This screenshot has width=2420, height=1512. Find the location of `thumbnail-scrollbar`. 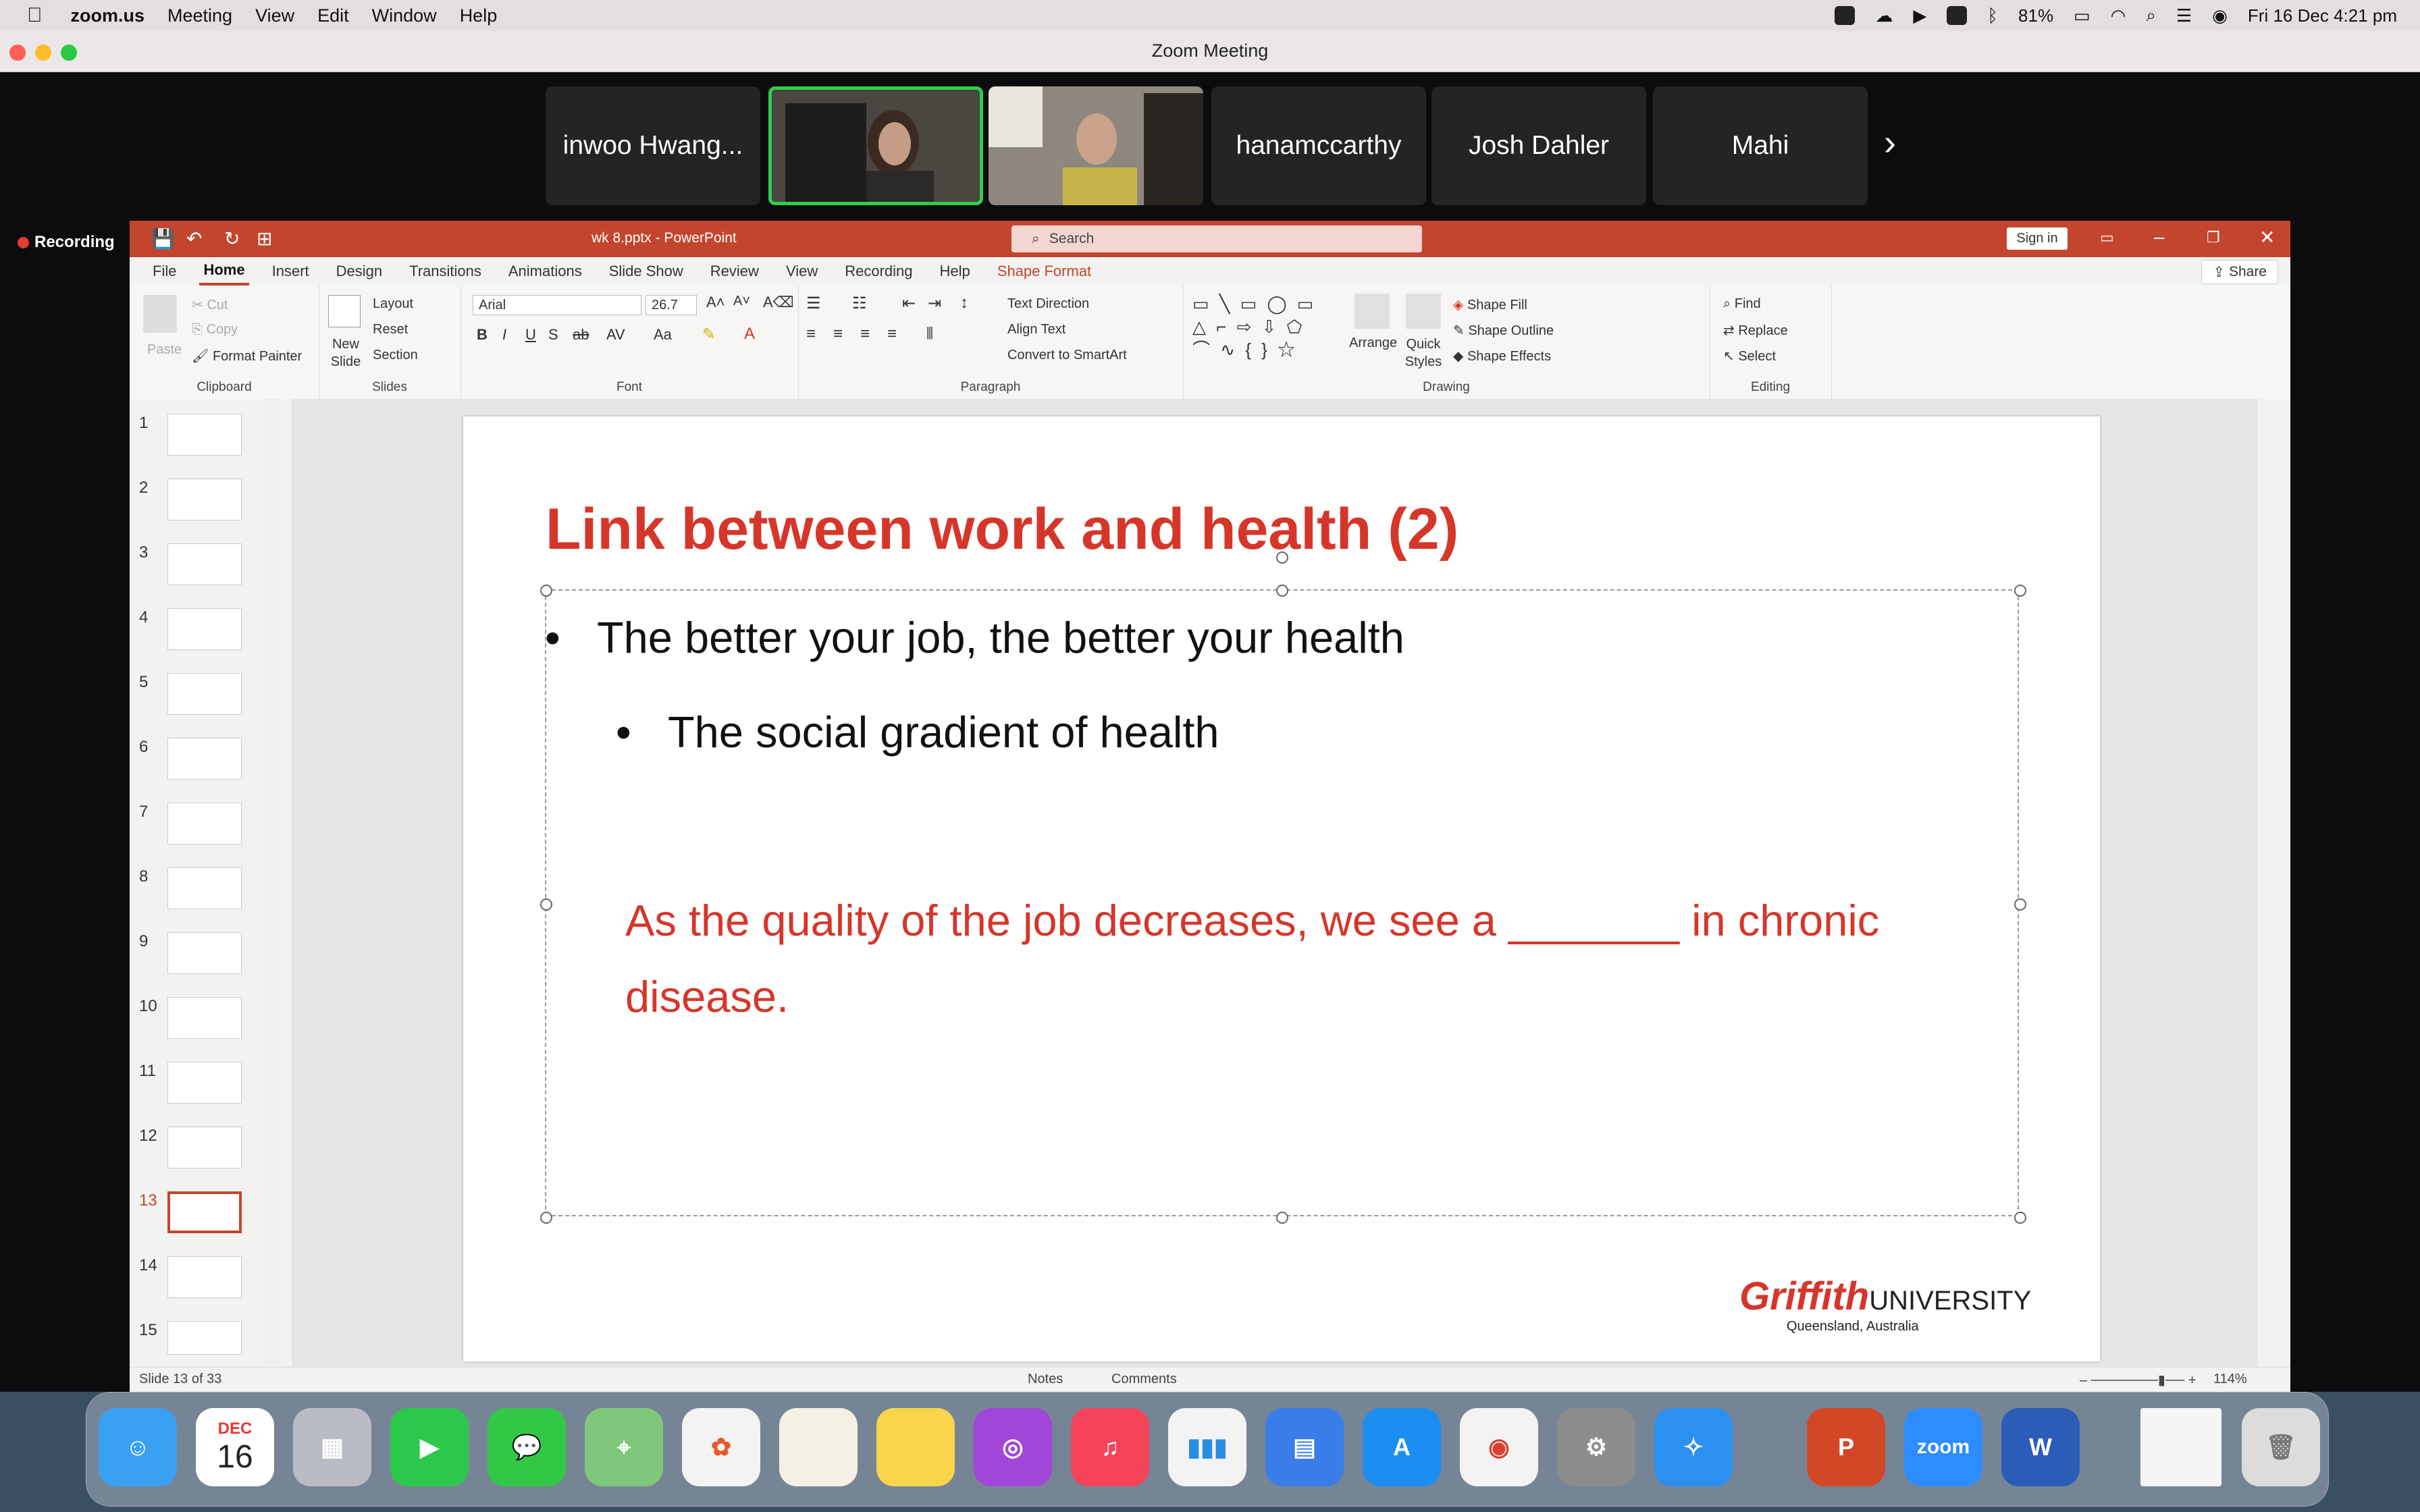

thumbnail-scrollbar is located at coordinates (272, 883).